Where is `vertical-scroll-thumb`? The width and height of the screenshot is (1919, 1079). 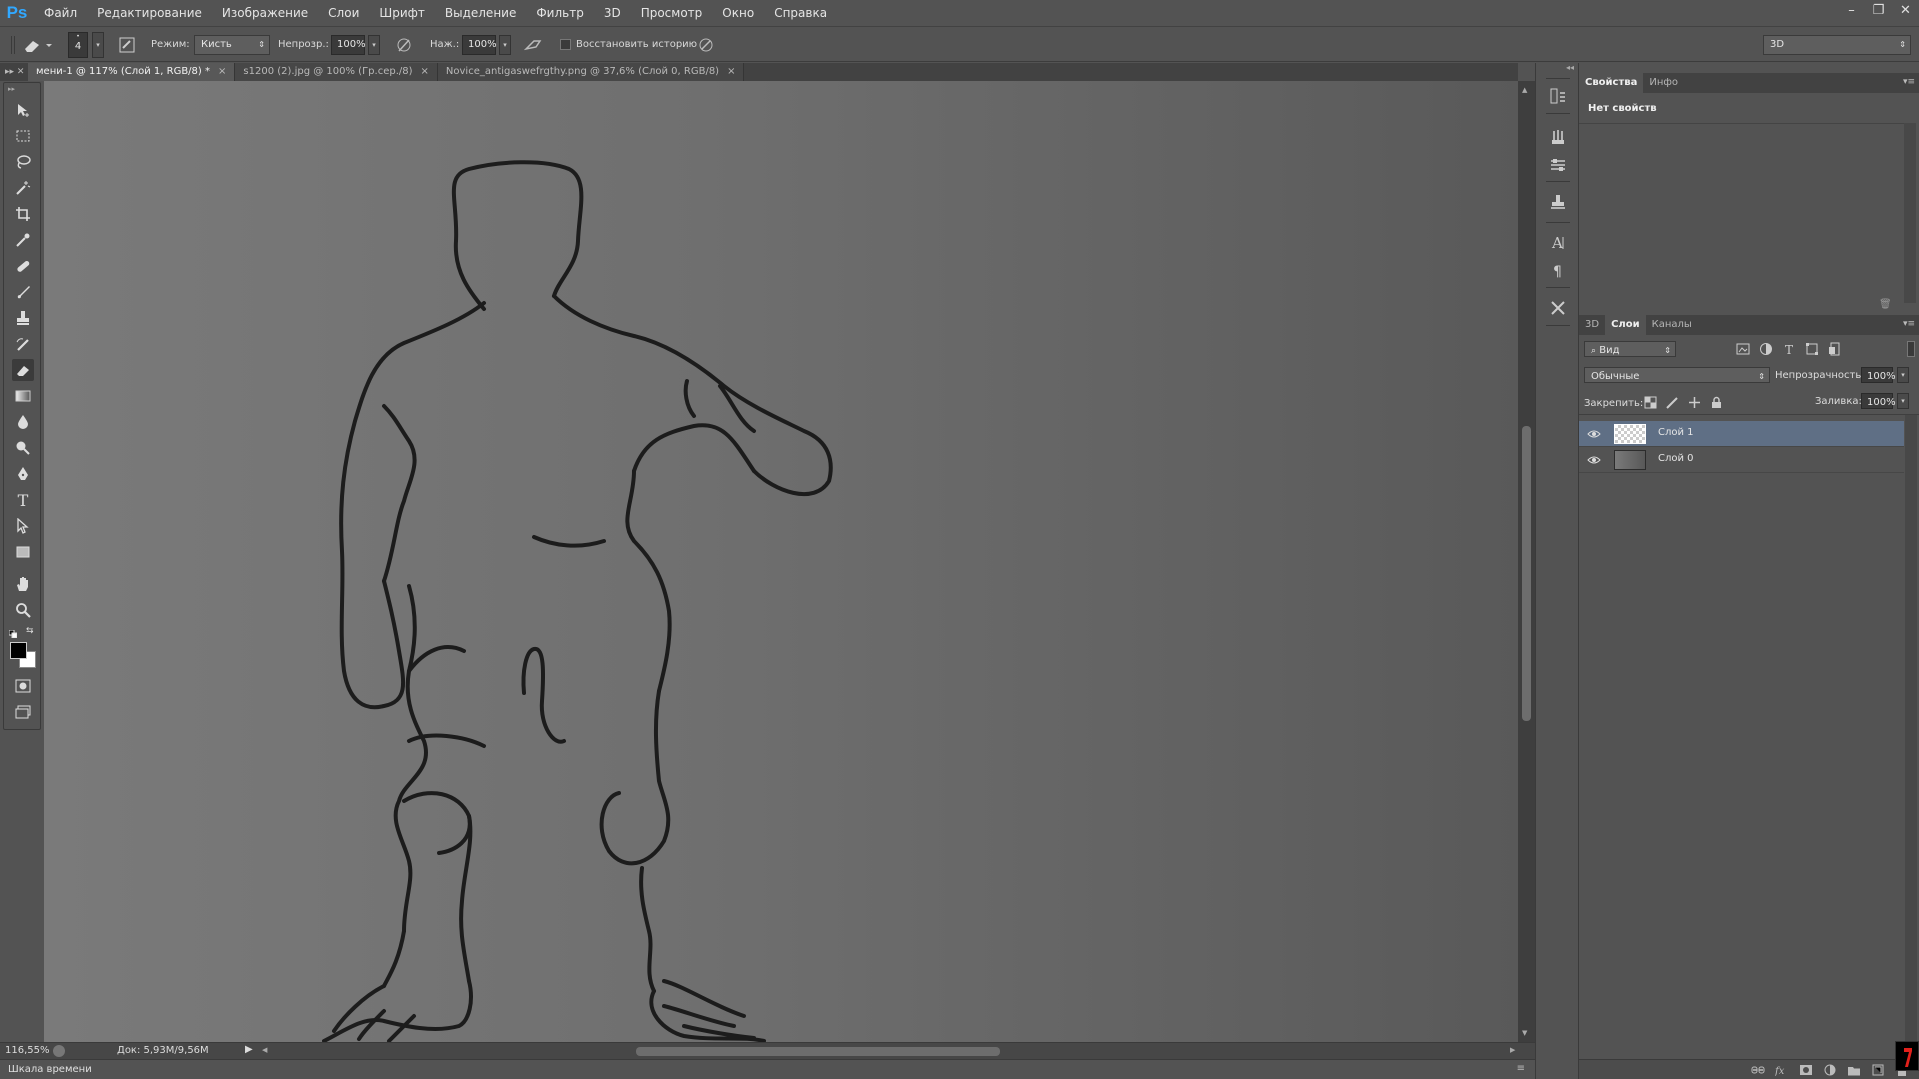 vertical-scroll-thumb is located at coordinates (1526, 573).